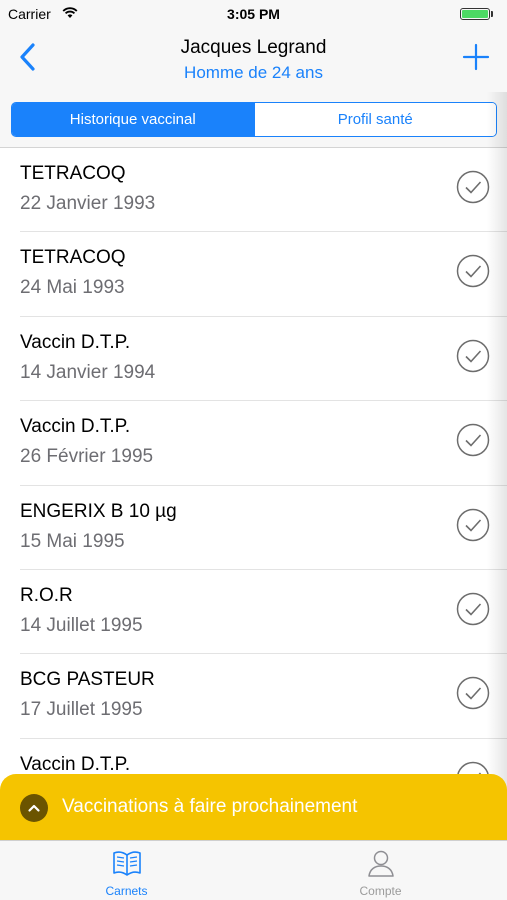 The height and width of the screenshot is (900, 507). Describe the element at coordinates (127, 863) in the screenshot. I see `book-icon` at that location.